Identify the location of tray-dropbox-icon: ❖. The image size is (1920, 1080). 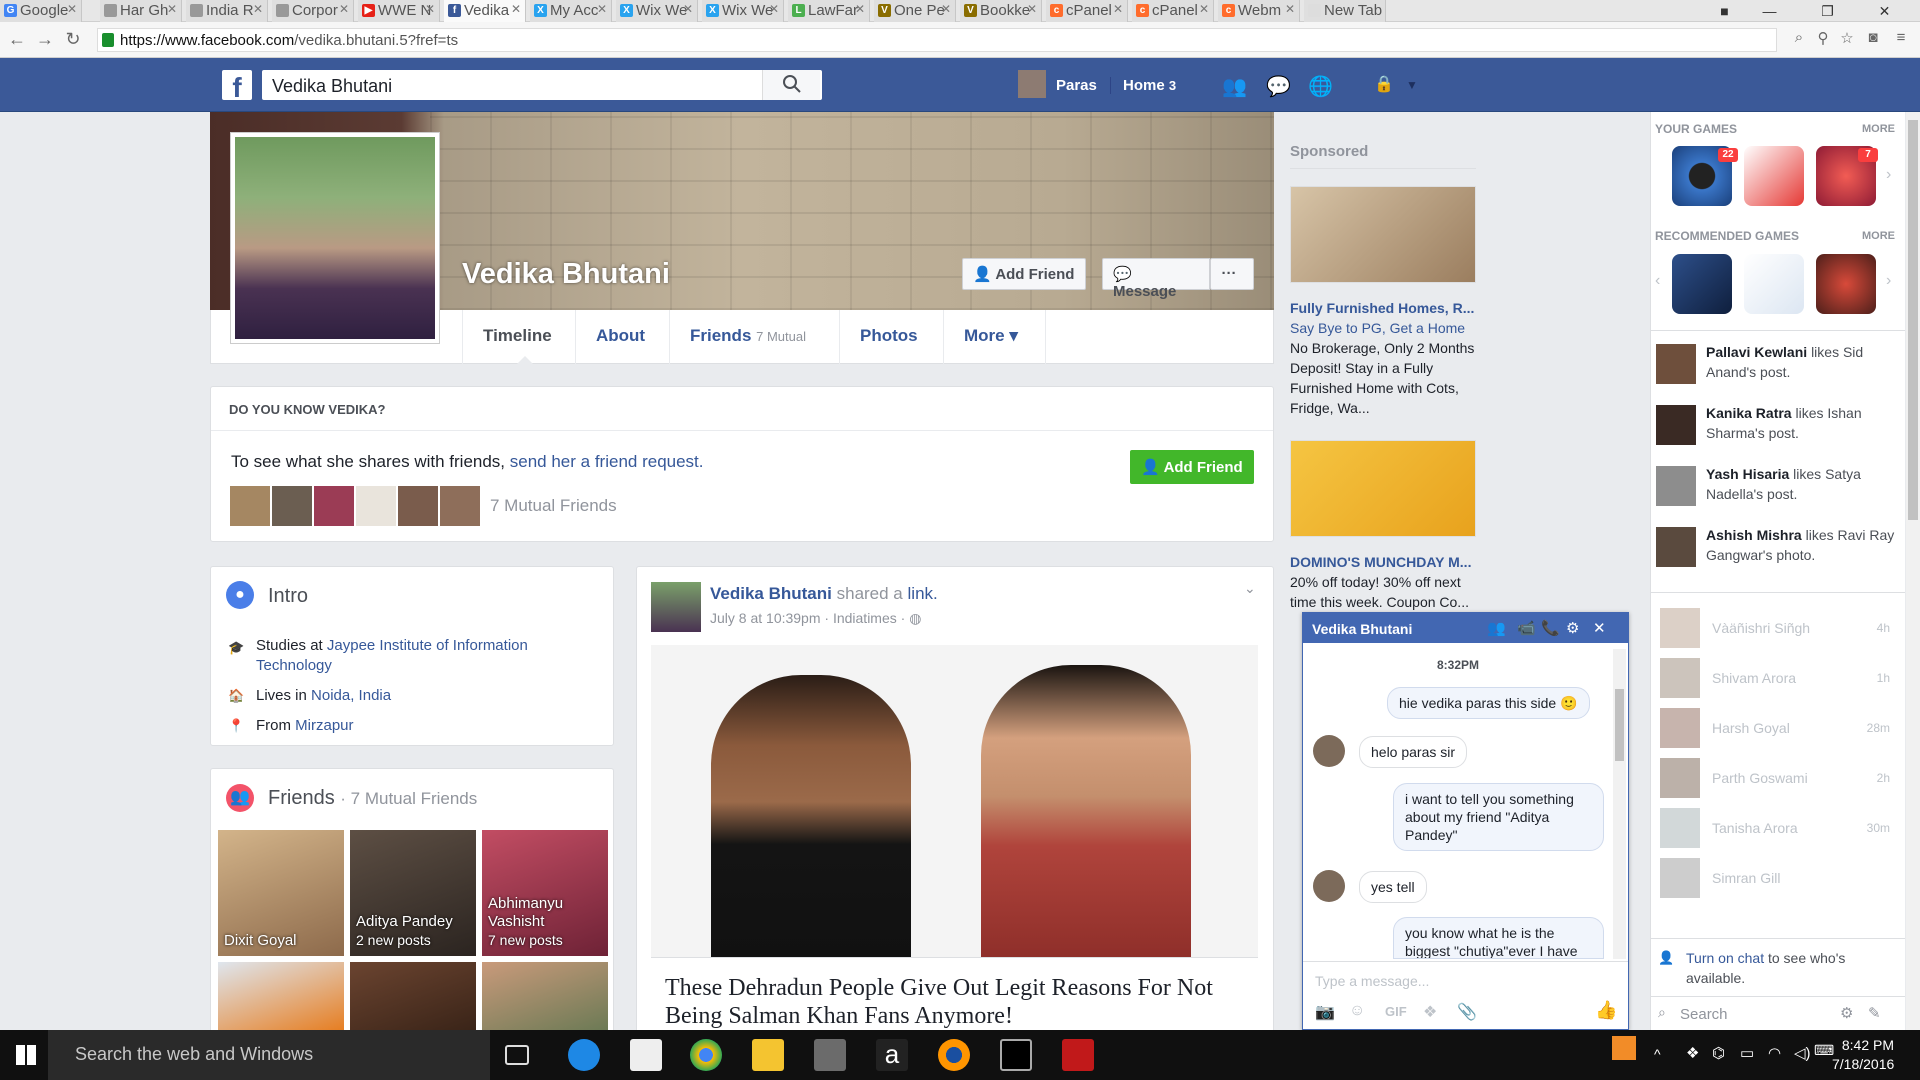
(1692, 1053).